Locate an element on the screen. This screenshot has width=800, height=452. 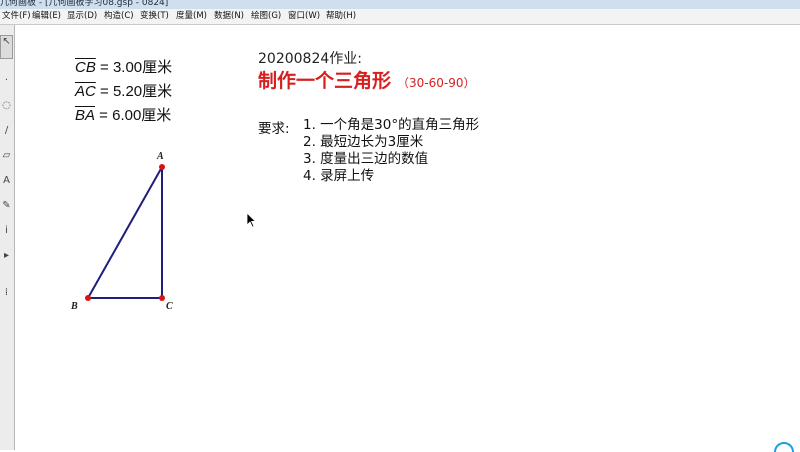
segment-name: BA is located at coordinates (85, 115).